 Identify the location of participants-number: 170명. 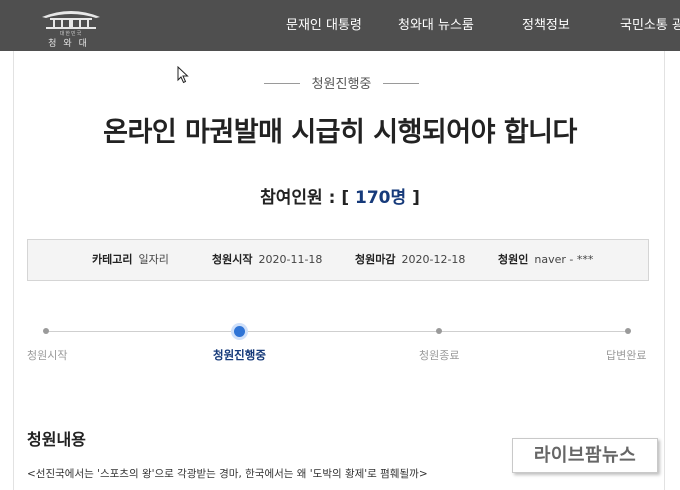
(381, 198).